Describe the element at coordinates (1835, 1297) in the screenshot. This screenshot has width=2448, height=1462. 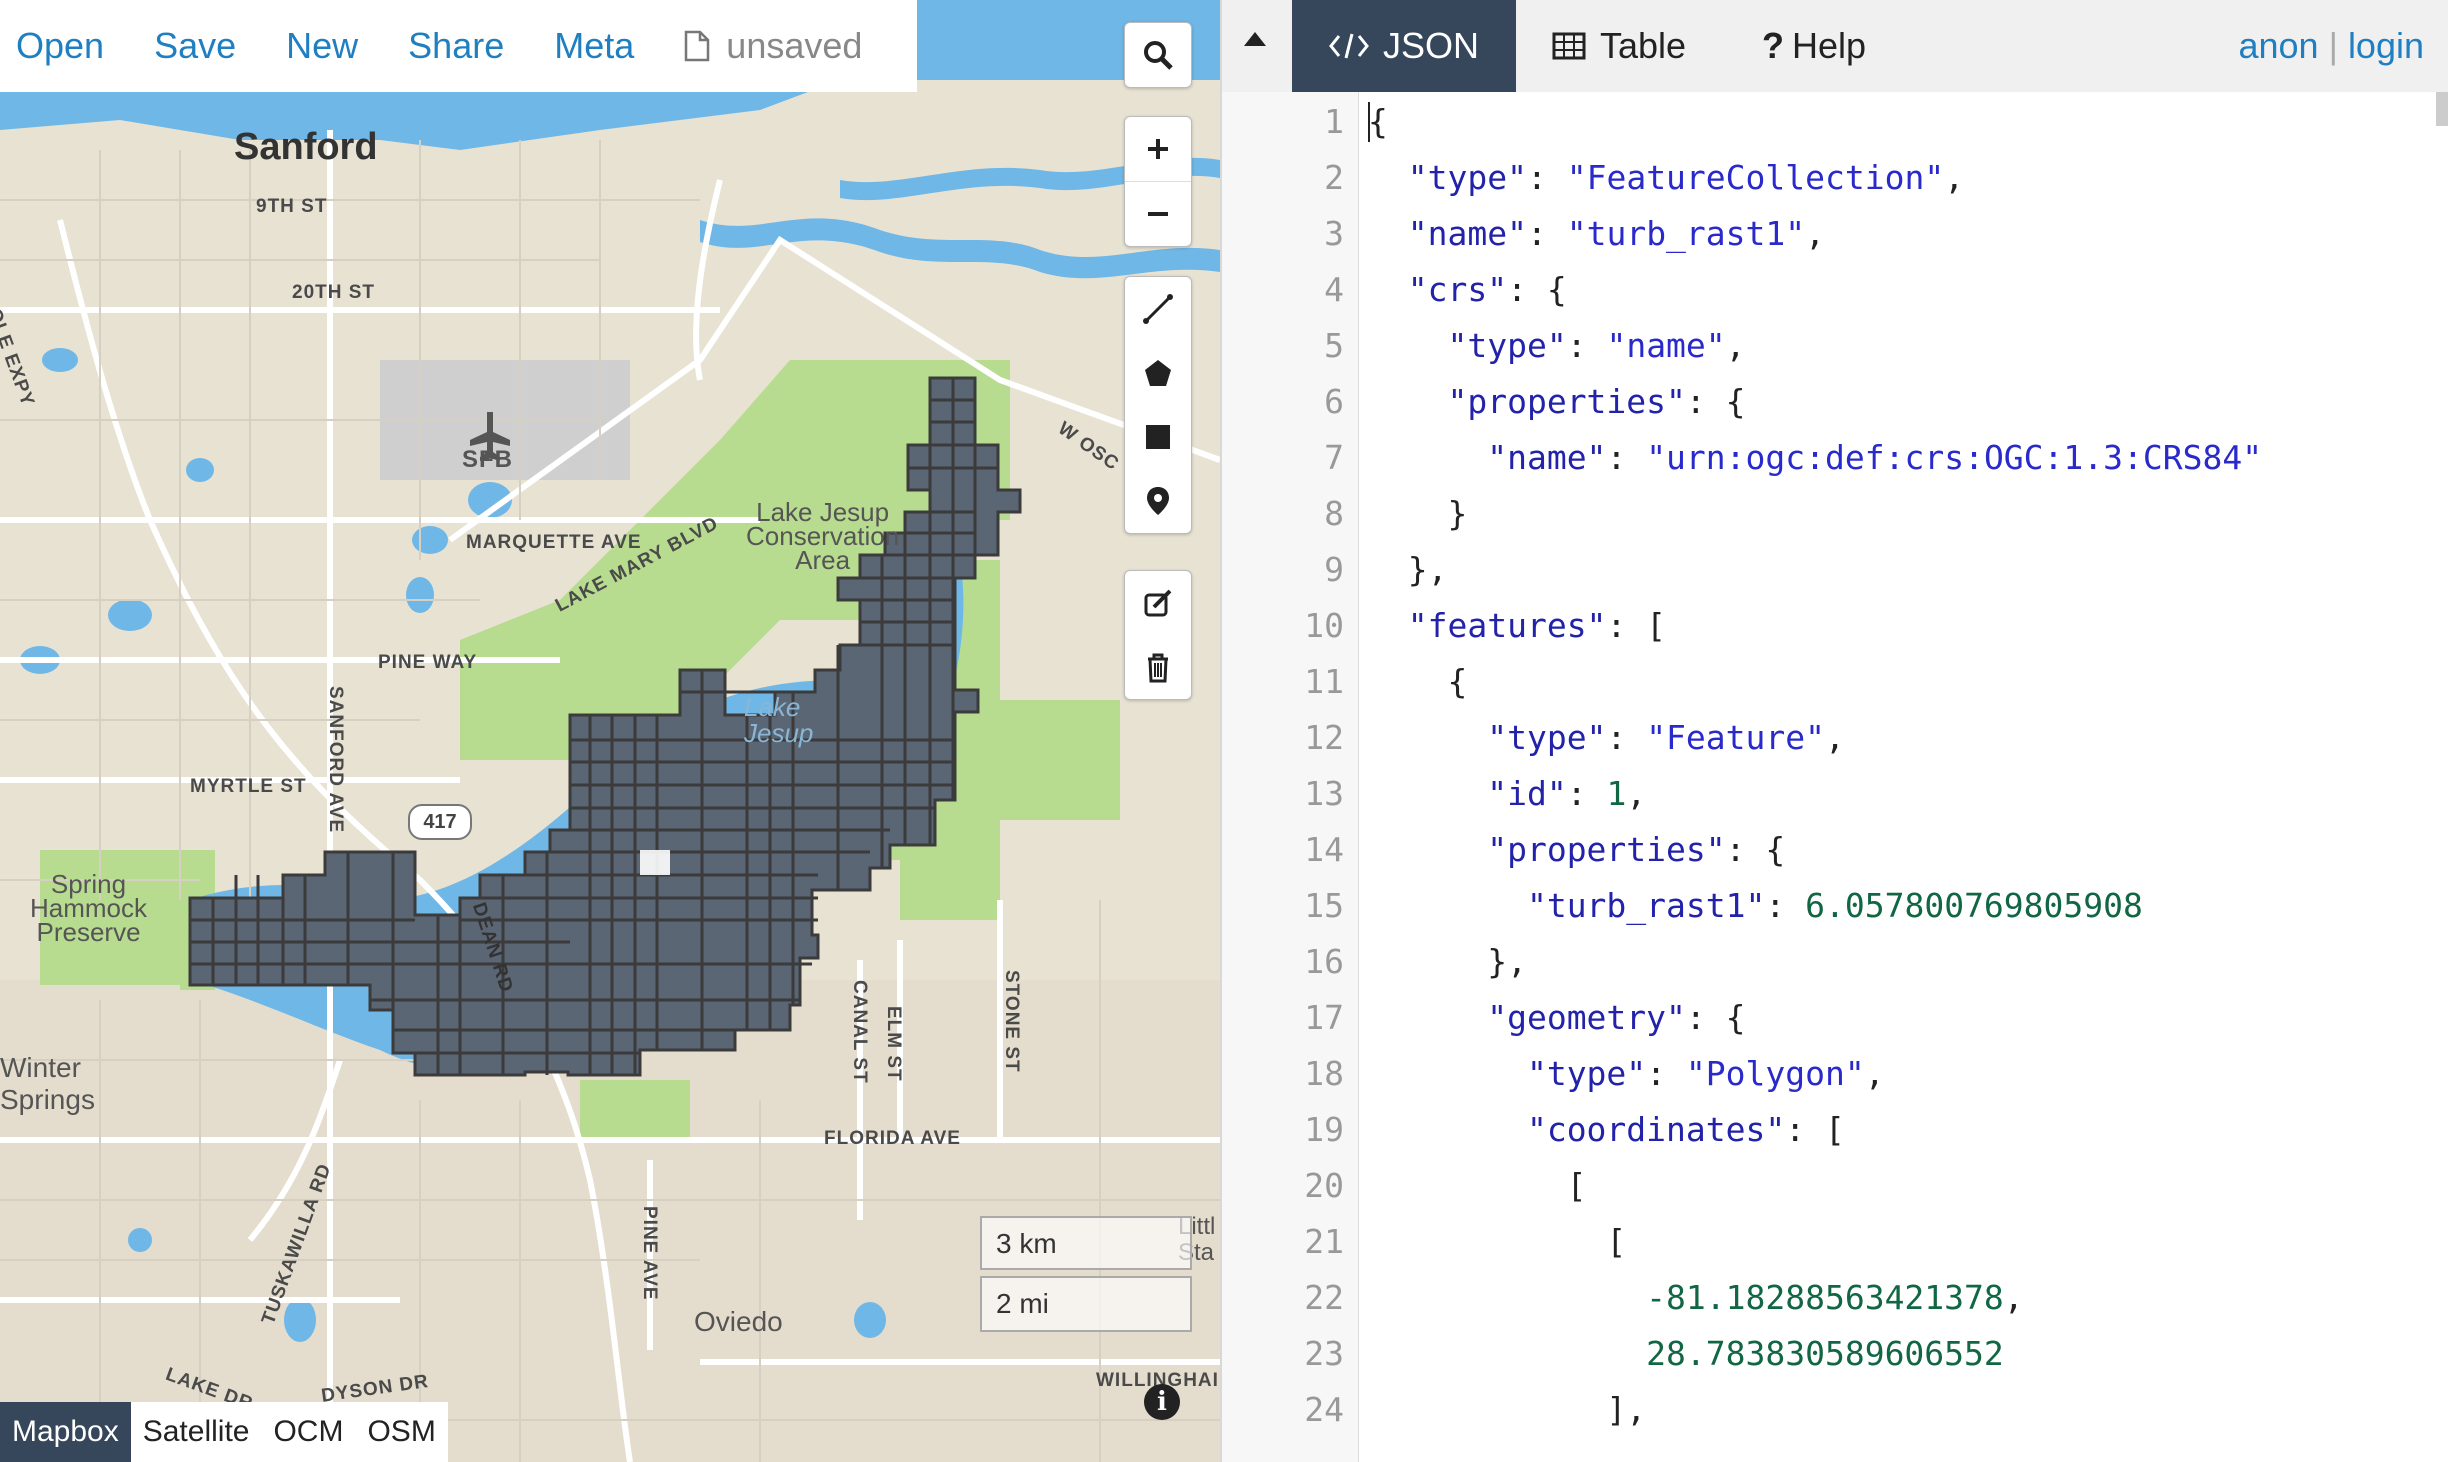
I see `code-line: -81.18288563421378,` at that location.